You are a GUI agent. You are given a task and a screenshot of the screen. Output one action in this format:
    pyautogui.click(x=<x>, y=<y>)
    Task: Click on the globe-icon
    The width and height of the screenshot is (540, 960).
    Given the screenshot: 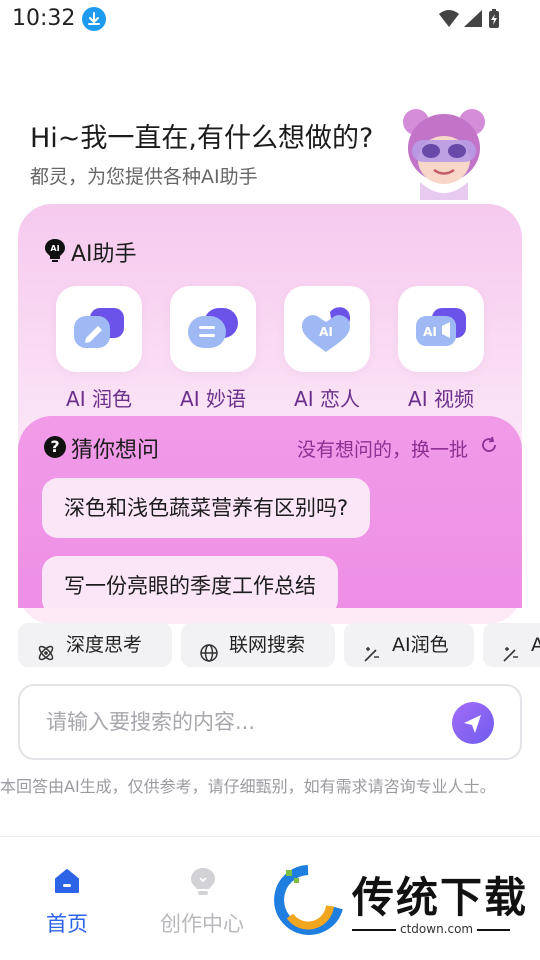 What is the action you would take?
    pyautogui.click(x=209, y=648)
    